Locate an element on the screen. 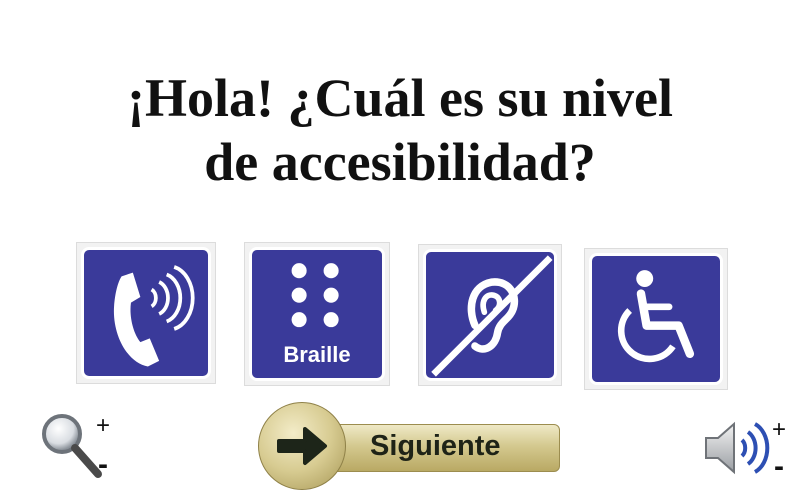  speaker-icon is located at coordinates (737, 448).